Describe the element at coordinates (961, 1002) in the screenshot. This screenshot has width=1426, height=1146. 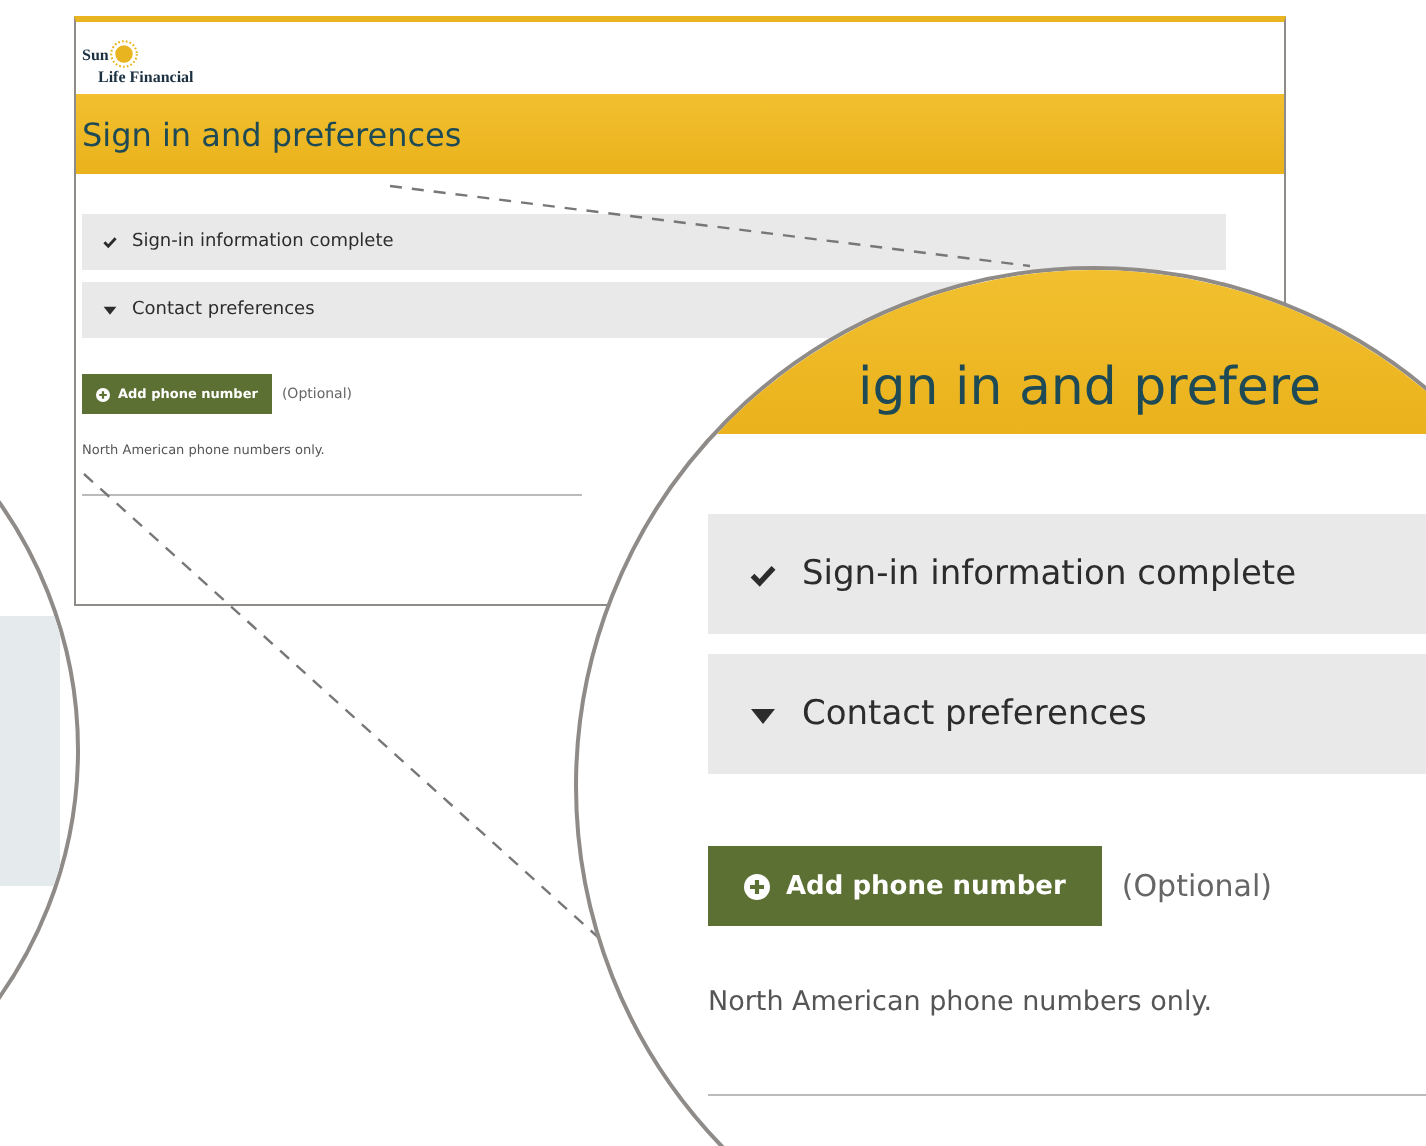
I see `help-text: North American phone numbers only.` at that location.